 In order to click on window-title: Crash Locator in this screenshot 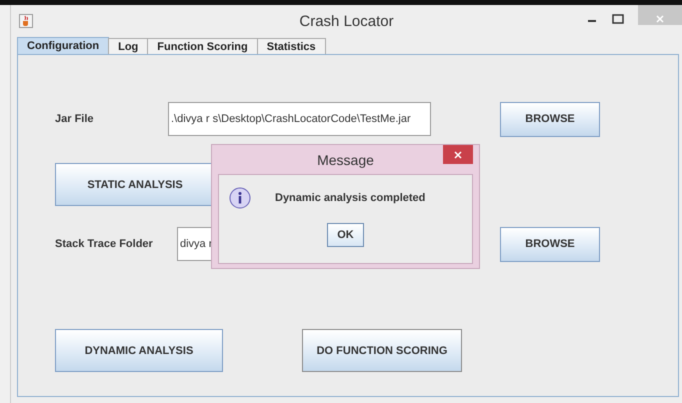, I will do `click(346, 21)`.